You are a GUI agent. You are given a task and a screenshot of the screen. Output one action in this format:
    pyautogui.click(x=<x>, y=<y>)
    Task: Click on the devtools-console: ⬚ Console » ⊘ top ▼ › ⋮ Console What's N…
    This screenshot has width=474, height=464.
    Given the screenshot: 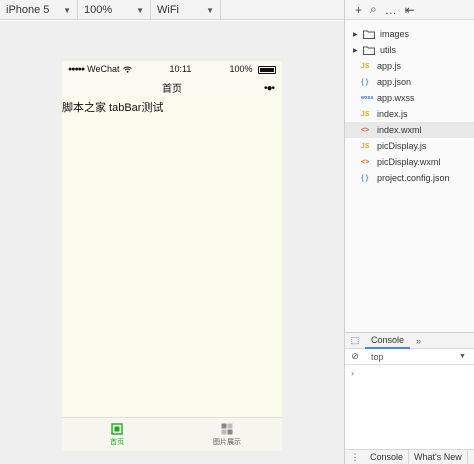 What is the action you would take?
    pyautogui.click(x=409, y=398)
    